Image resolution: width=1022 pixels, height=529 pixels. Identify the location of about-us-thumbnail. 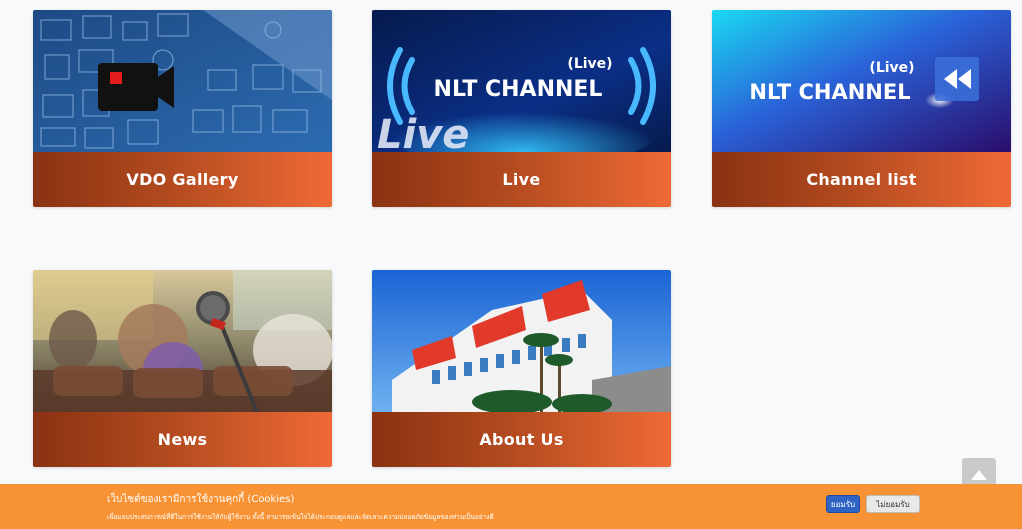
(521, 341).